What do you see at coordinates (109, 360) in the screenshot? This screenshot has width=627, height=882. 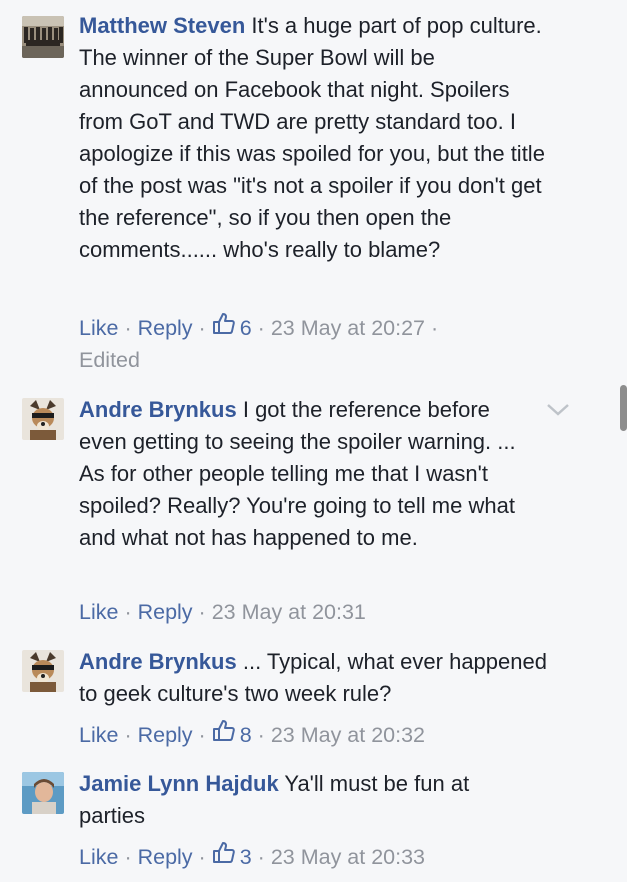 I see `edited-label: Edited` at bounding box center [109, 360].